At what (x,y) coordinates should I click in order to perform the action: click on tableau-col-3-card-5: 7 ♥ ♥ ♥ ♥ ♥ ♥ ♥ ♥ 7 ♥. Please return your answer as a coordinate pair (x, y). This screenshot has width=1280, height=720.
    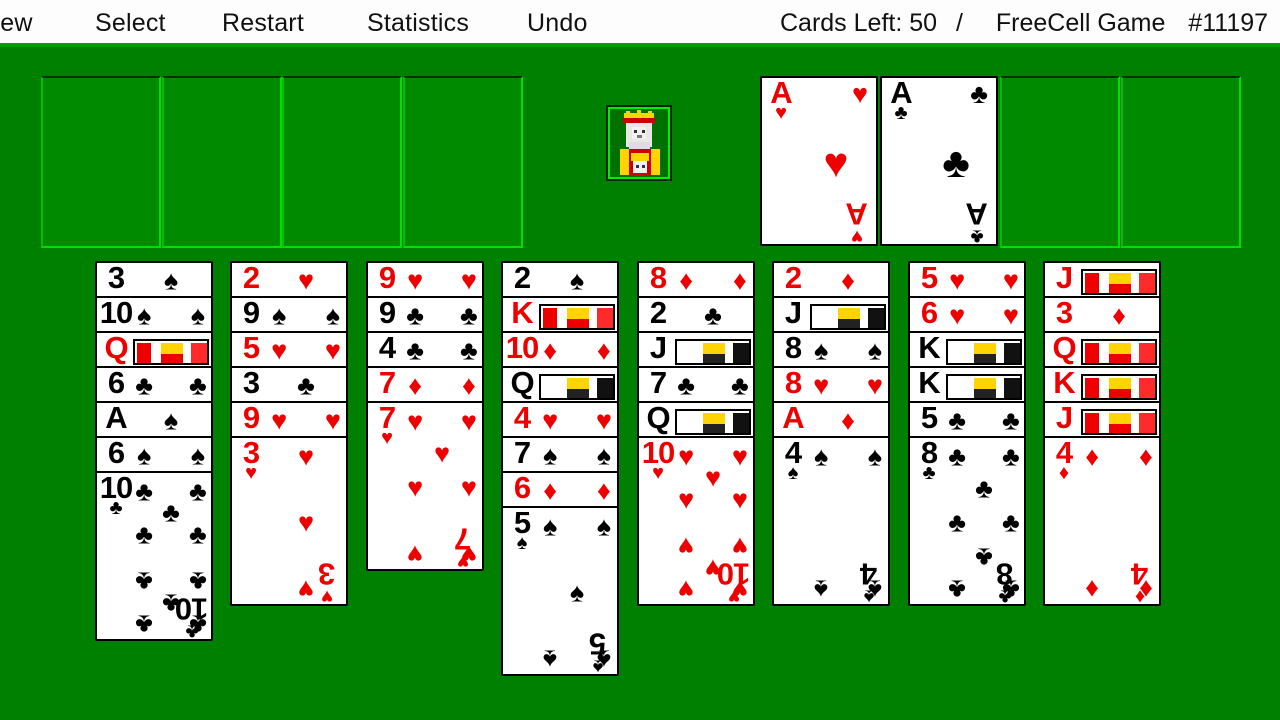
    Looking at the image, I should click on (425, 486).